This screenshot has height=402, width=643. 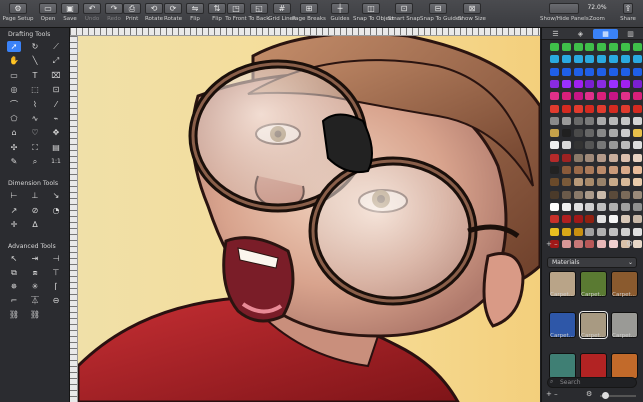 I want to click on fillet-icon: ⌐, so click(x=14, y=300).